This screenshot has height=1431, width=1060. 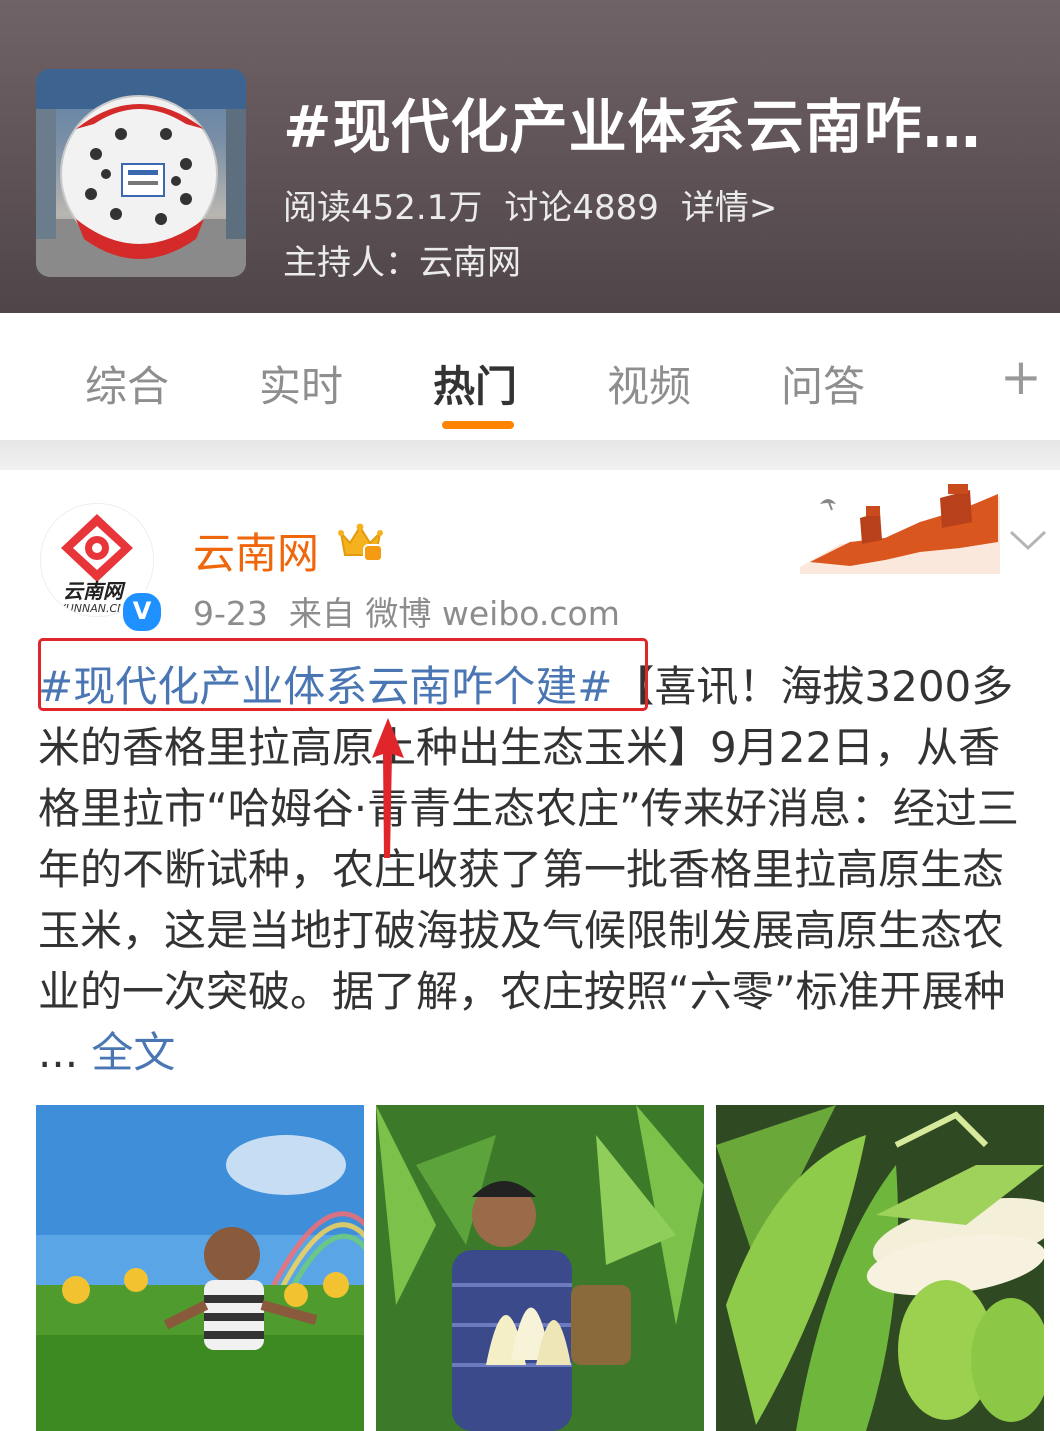 I want to click on post-meta: 9-23 来自 微博 weibo.com, so click(x=406, y=611).